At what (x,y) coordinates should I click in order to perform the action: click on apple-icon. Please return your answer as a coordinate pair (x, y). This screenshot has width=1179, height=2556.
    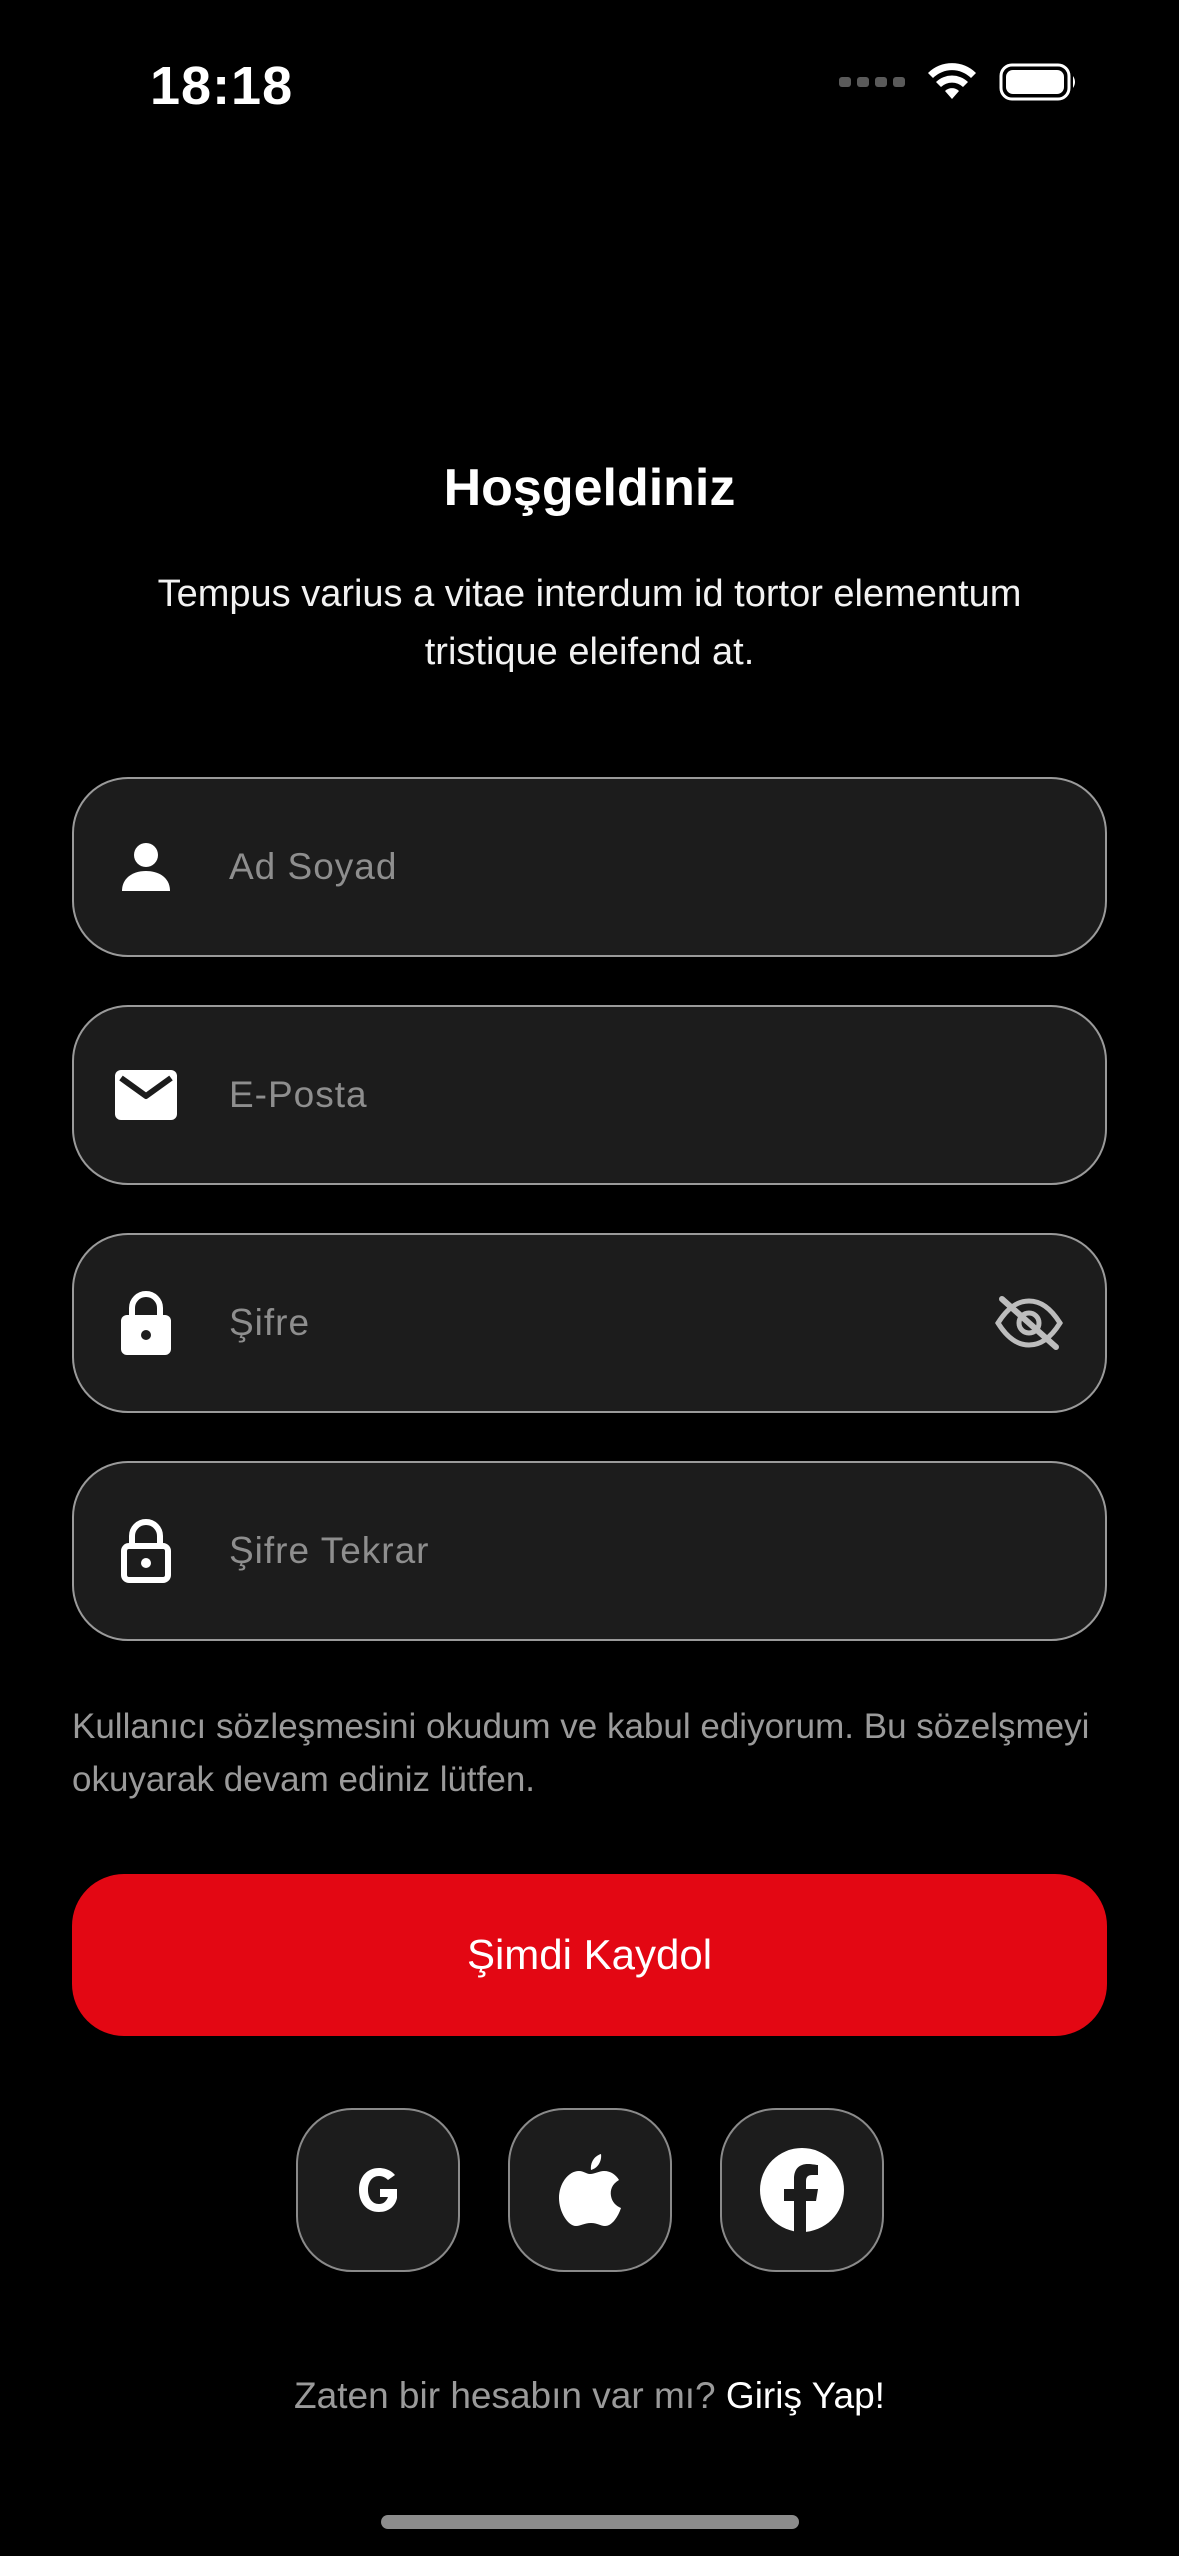
    Looking at the image, I should click on (589, 2190).